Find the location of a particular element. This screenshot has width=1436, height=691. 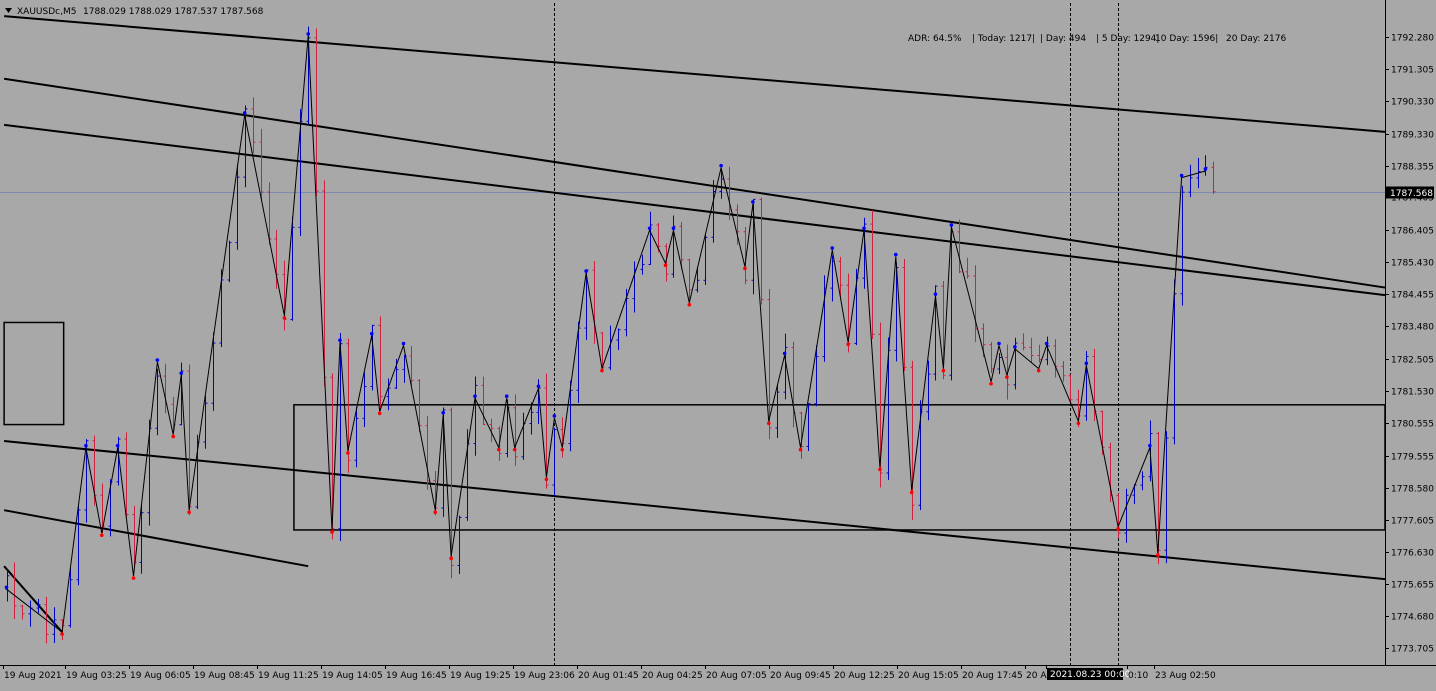

time-tick-label: 20 Aug 09:45 is located at coordinates (800, 676).